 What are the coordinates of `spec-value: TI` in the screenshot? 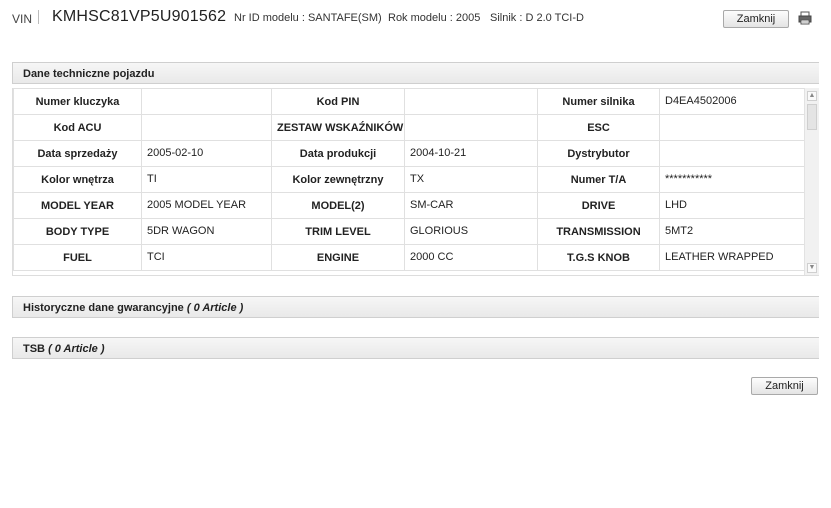 It's located at (206, 179).